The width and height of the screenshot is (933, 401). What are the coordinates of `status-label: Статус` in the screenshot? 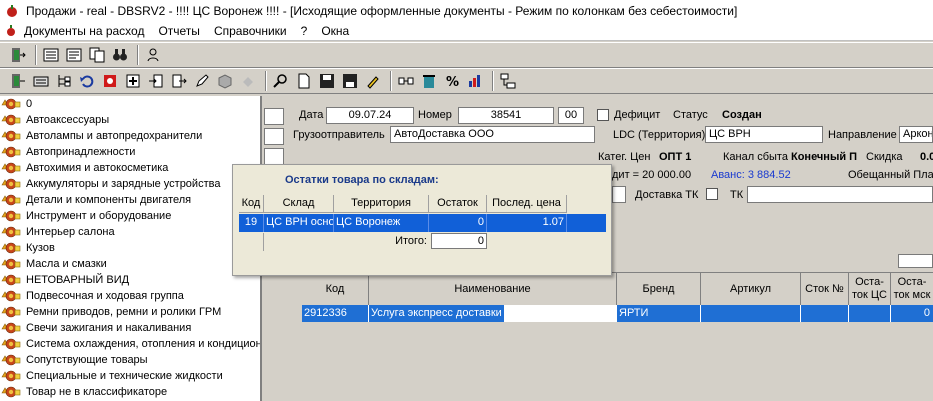 It's located at (690, 115).